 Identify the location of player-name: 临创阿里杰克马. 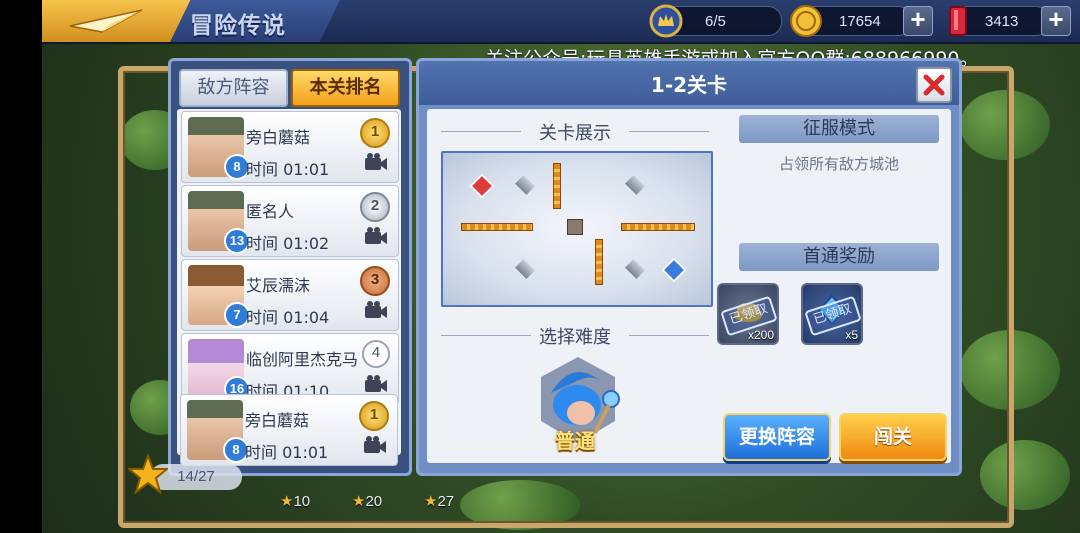
(302, 359).